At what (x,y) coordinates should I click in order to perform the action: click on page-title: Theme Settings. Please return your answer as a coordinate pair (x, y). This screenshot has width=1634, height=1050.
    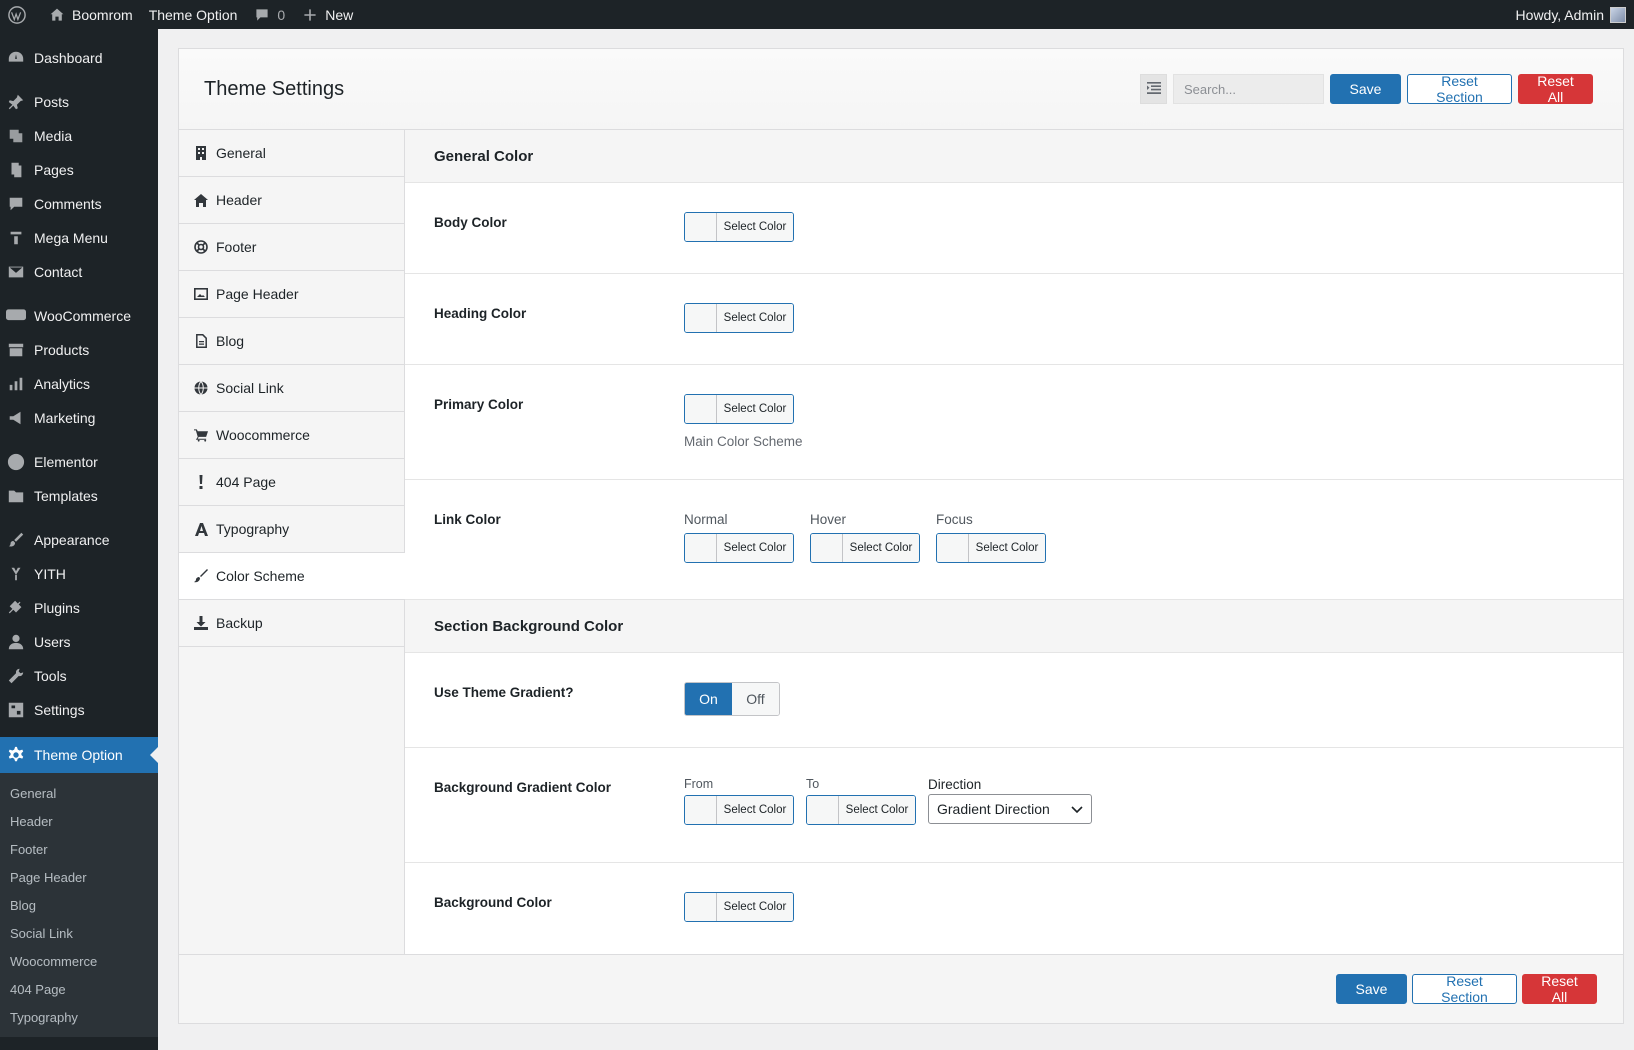
    Looking at the image, I should click on (274, 88).